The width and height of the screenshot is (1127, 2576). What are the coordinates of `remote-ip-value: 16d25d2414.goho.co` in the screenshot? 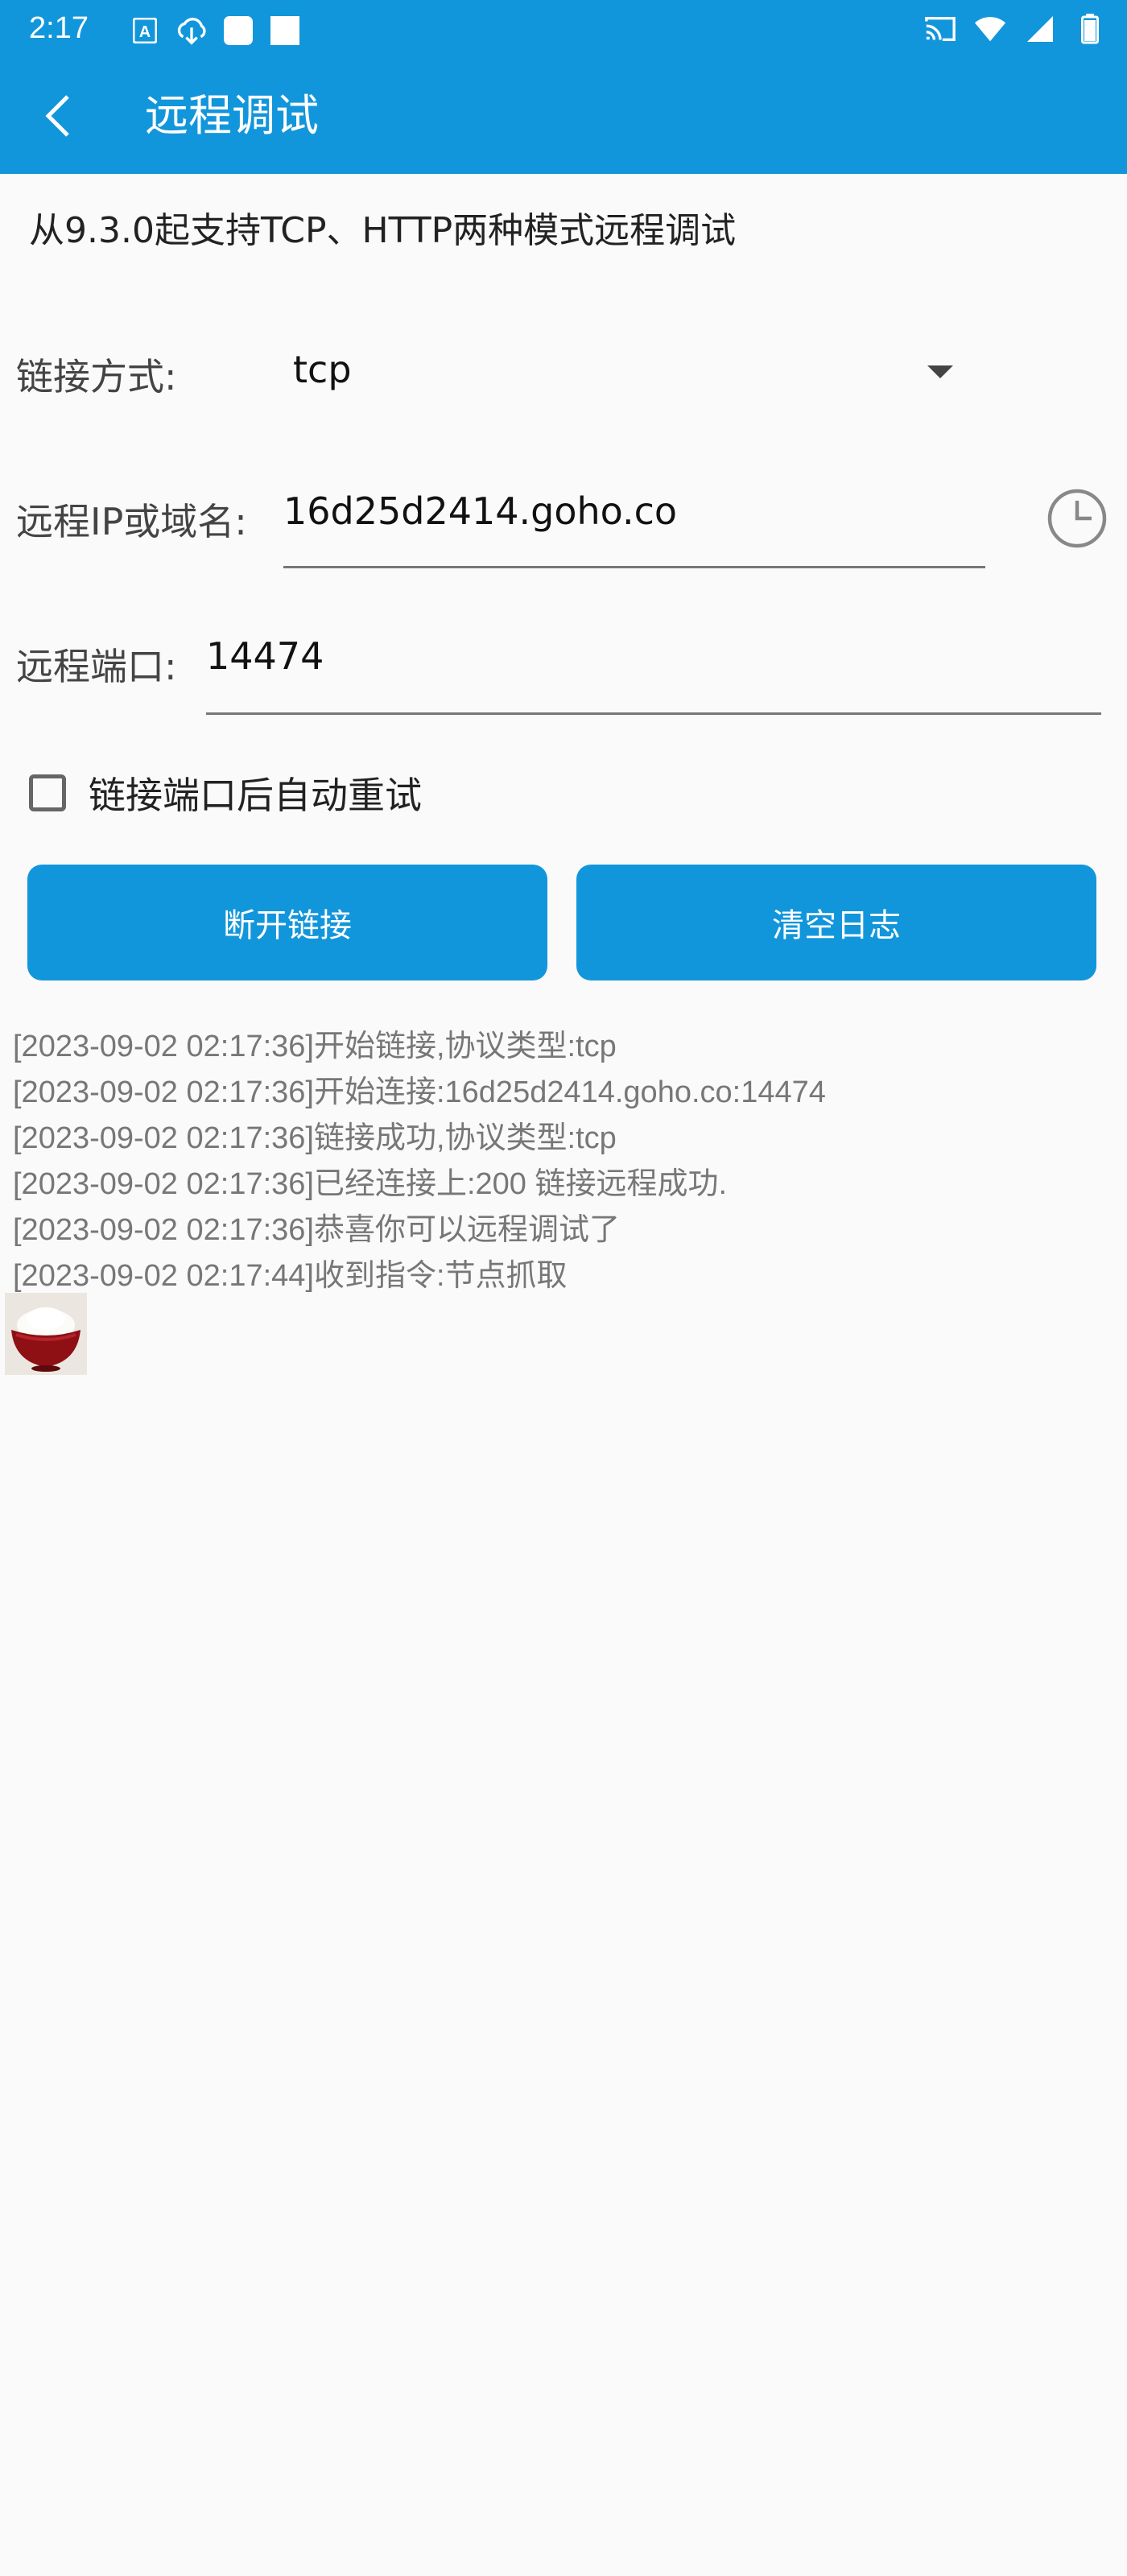 It's located at (480, 511).